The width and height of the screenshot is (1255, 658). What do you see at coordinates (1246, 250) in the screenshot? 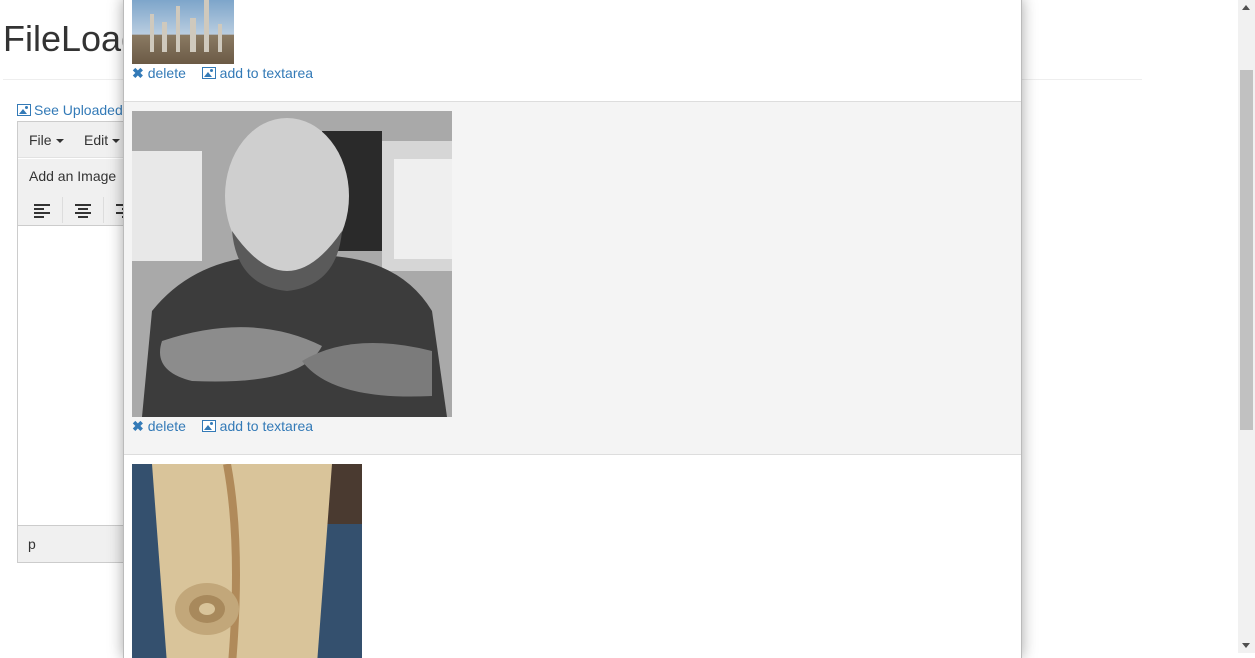
I see `scrollbar-thumb` at bounding box center [1246, 250].